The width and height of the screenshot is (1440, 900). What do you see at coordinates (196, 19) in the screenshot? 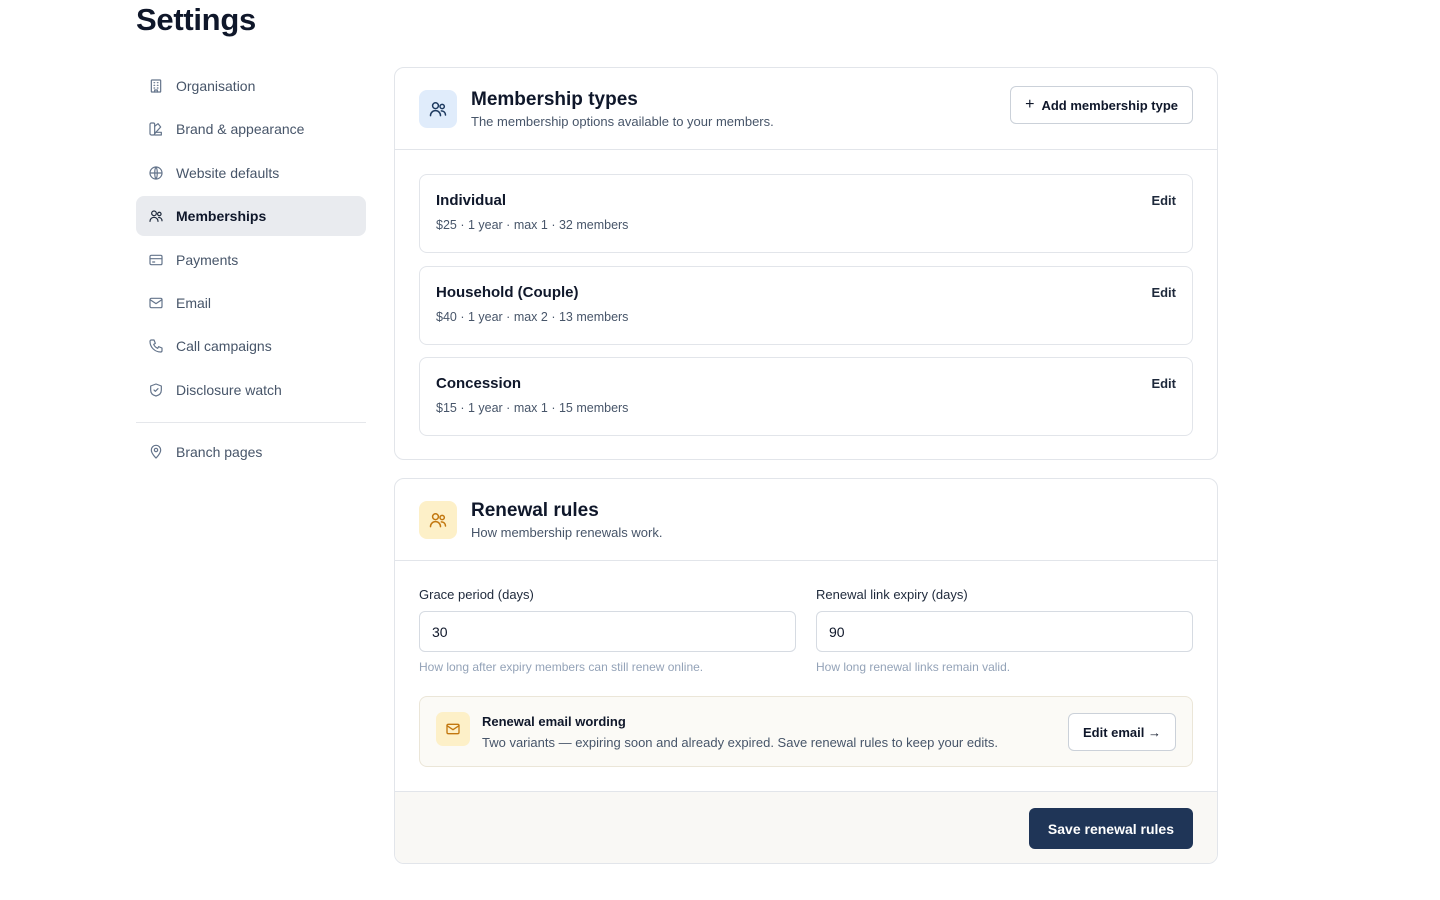
I see `page-title: Settings` at bounding box center [196, 19].